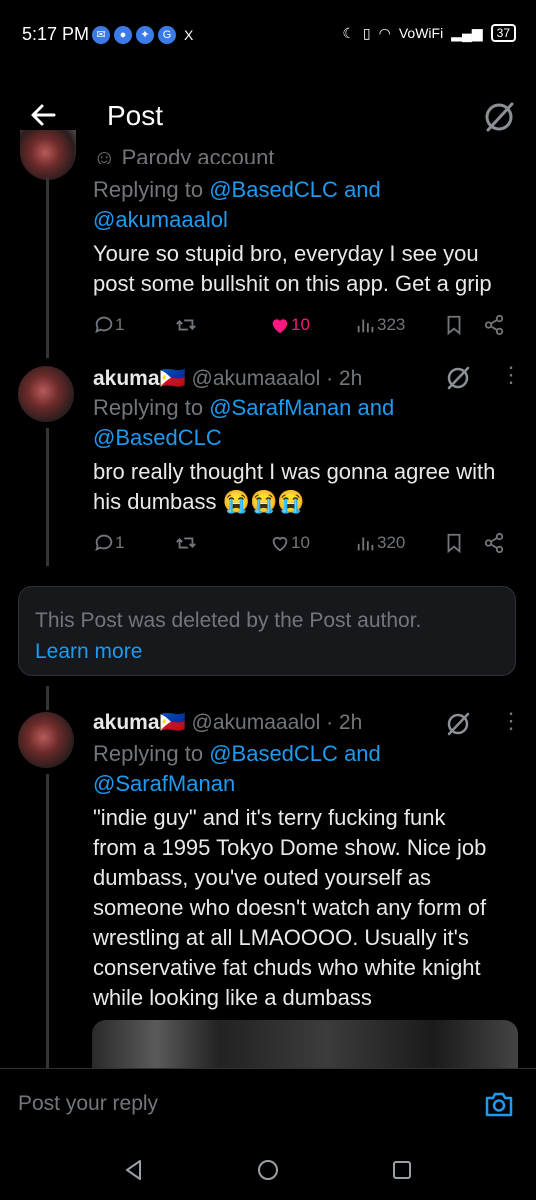 Image resolution: width=536 pixels, height=1200 pixels. Describe the element at coordinates (280, 544) in the screenshot. I see `heart-icon` at that location.